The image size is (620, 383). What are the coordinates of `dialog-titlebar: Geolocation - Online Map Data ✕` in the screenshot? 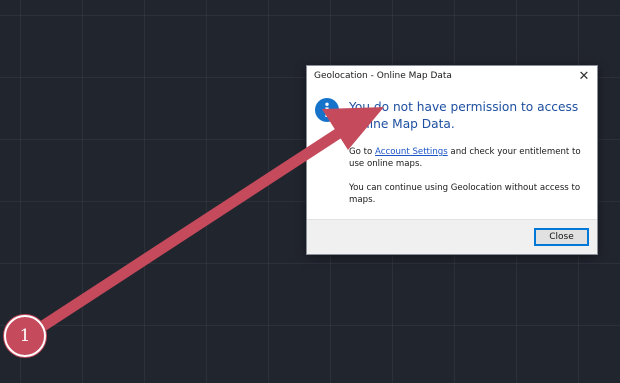 It's located at (452, 77).